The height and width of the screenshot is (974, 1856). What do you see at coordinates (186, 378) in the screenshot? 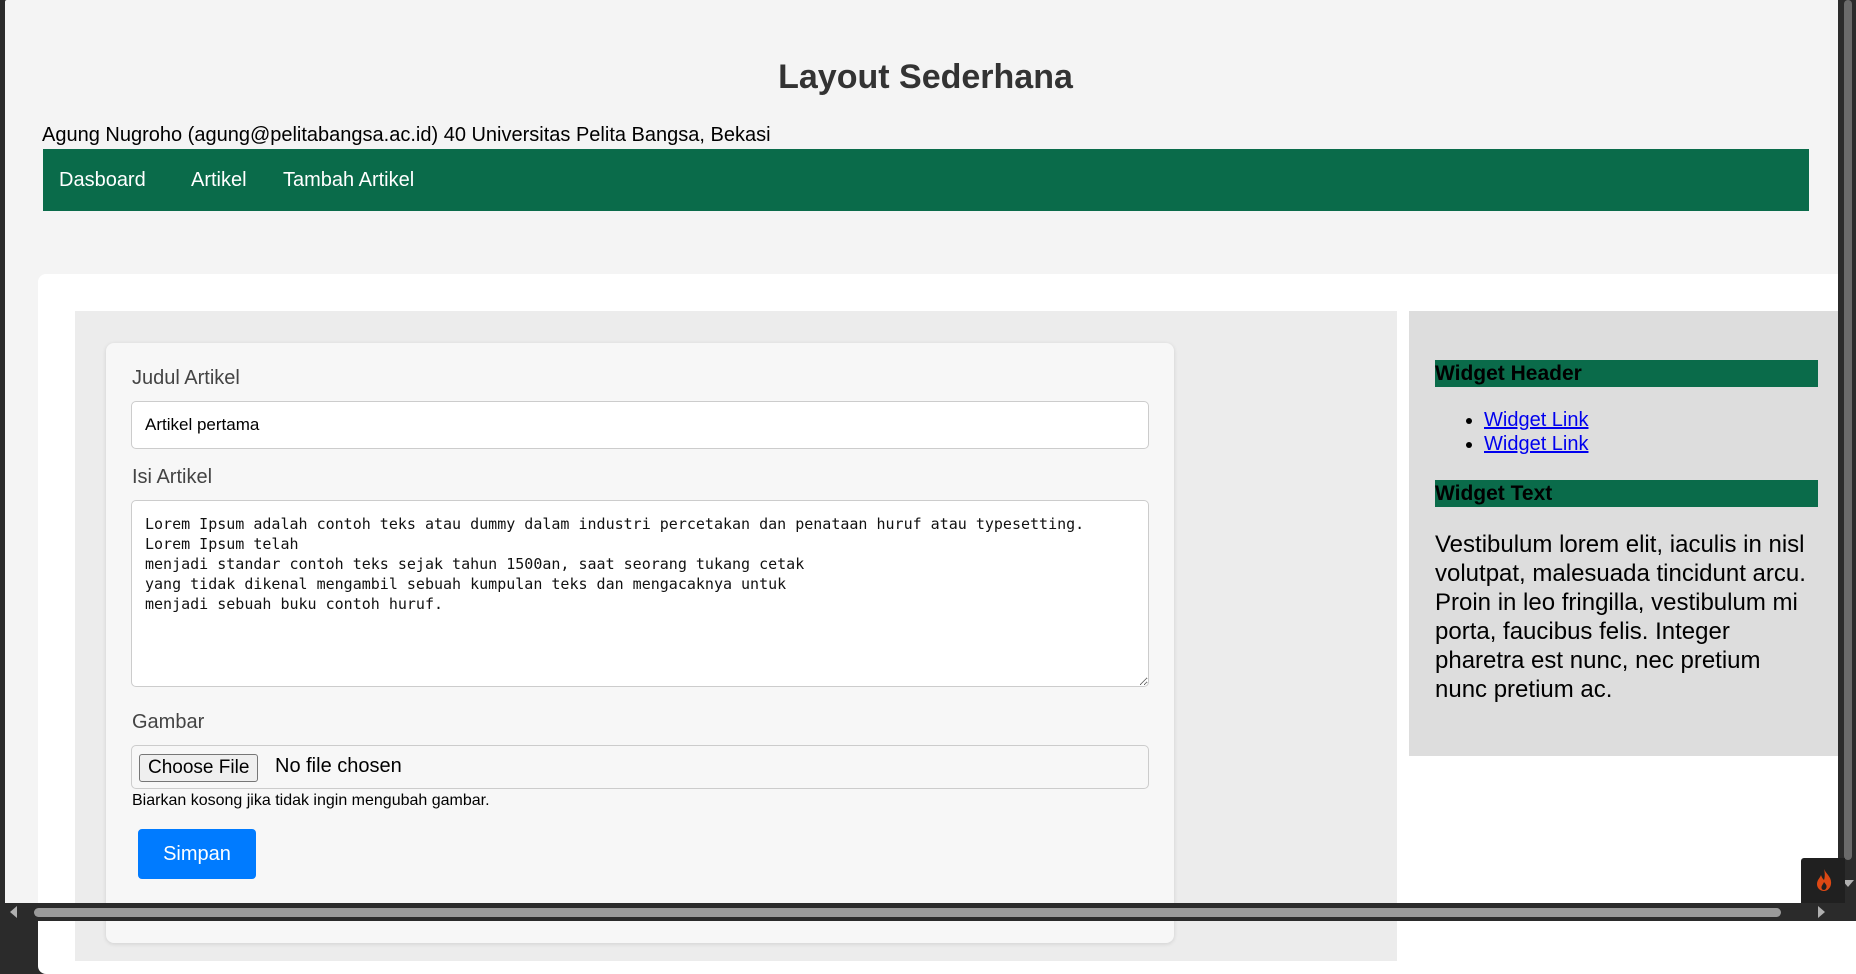
I see `title-label: Judul Artikel` at bounding box center [186, 378].